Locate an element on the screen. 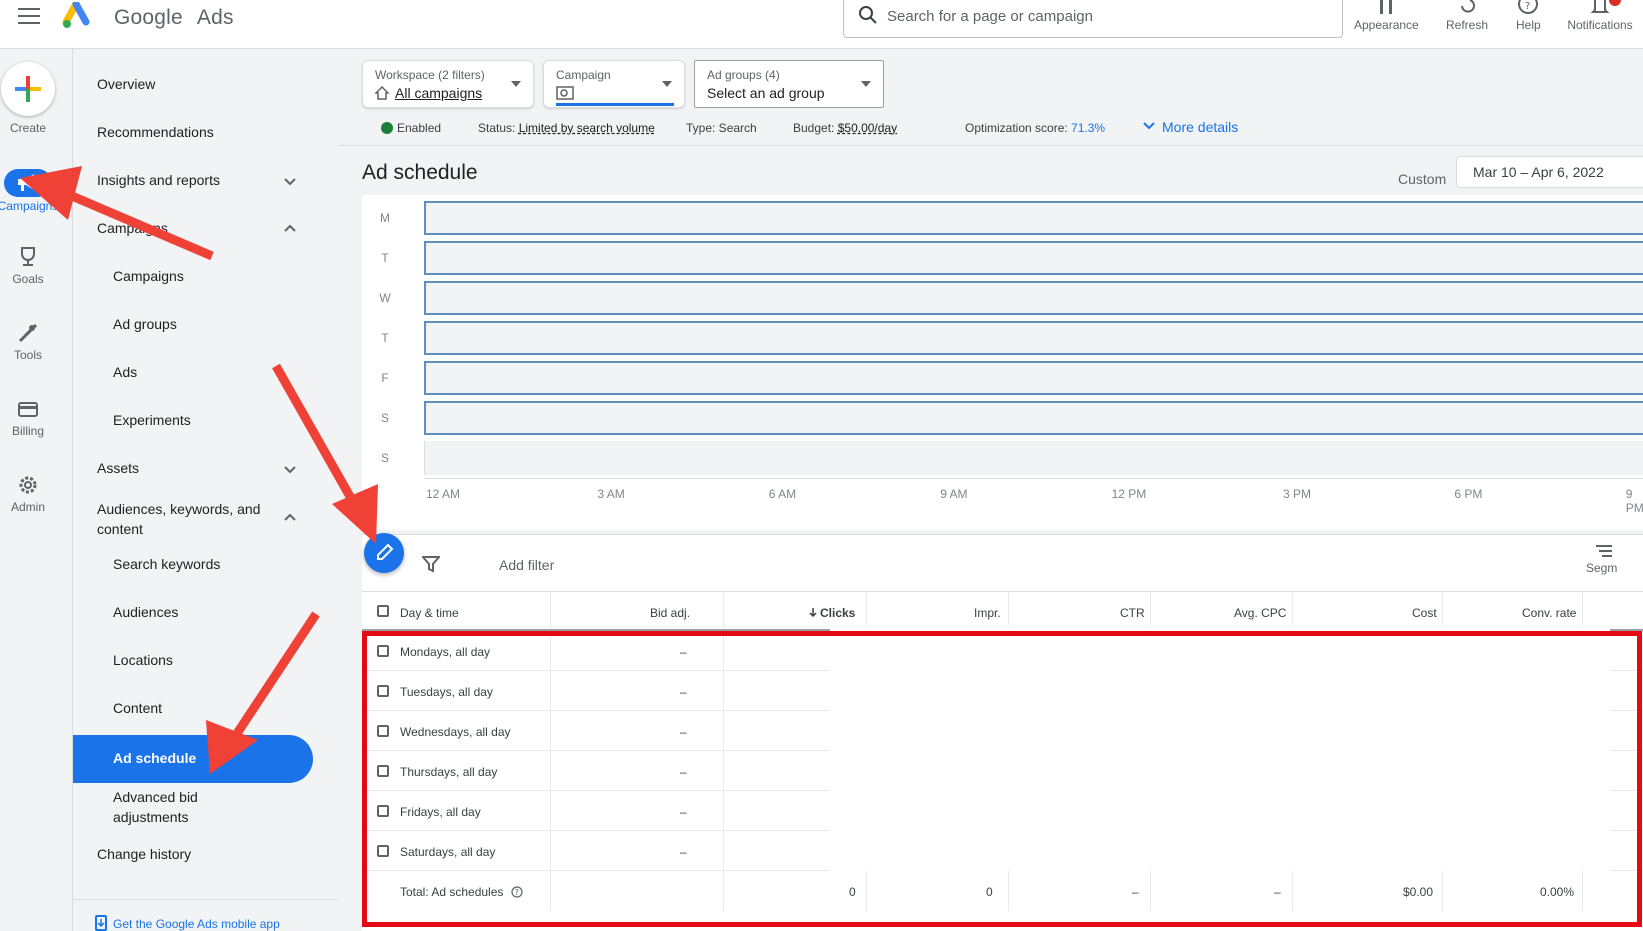 This screenshot has width=1643, height=931. enabled-status: Enabled is located at coordinates (411, 128).